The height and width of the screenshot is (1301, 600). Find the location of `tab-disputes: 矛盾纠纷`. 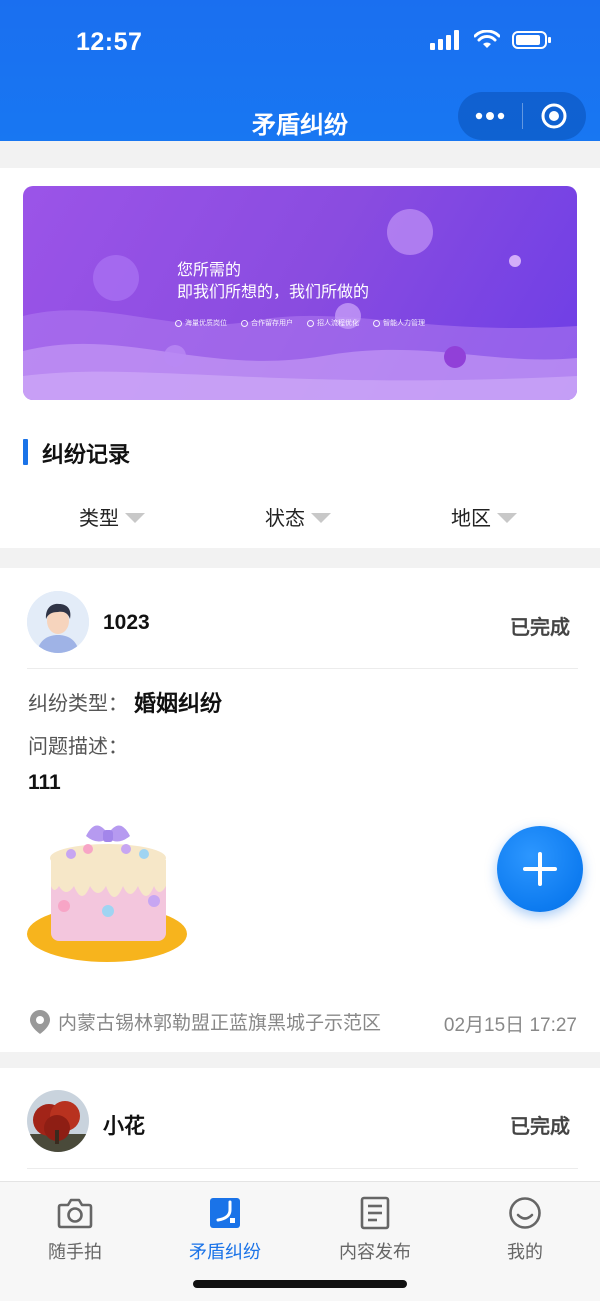

tab-disputes: 矛盾纠纷 is located at coordinates (225, 1230).